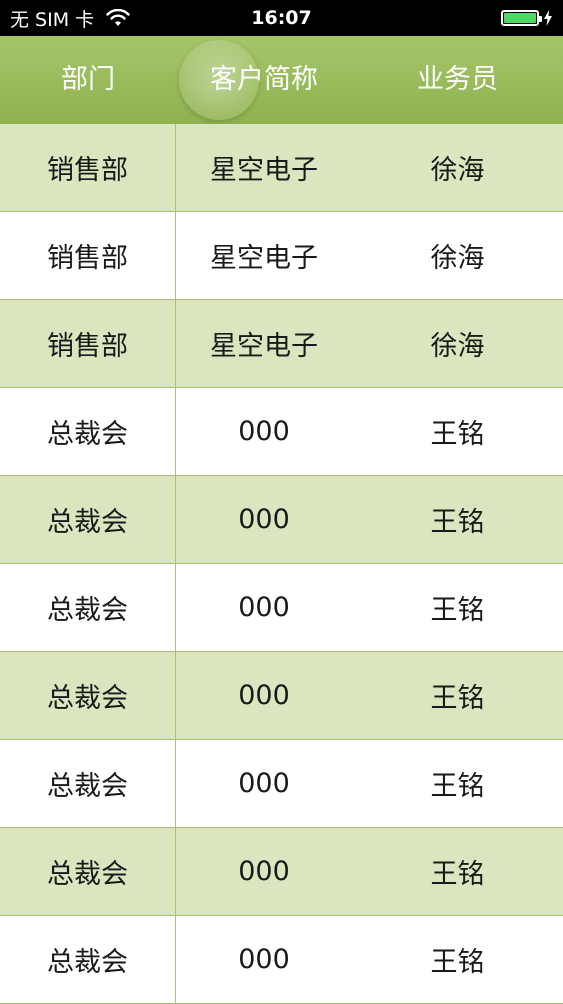 The image size is (563, 1004). I want to click on column-header-label: 业务员, so click(457, 79).